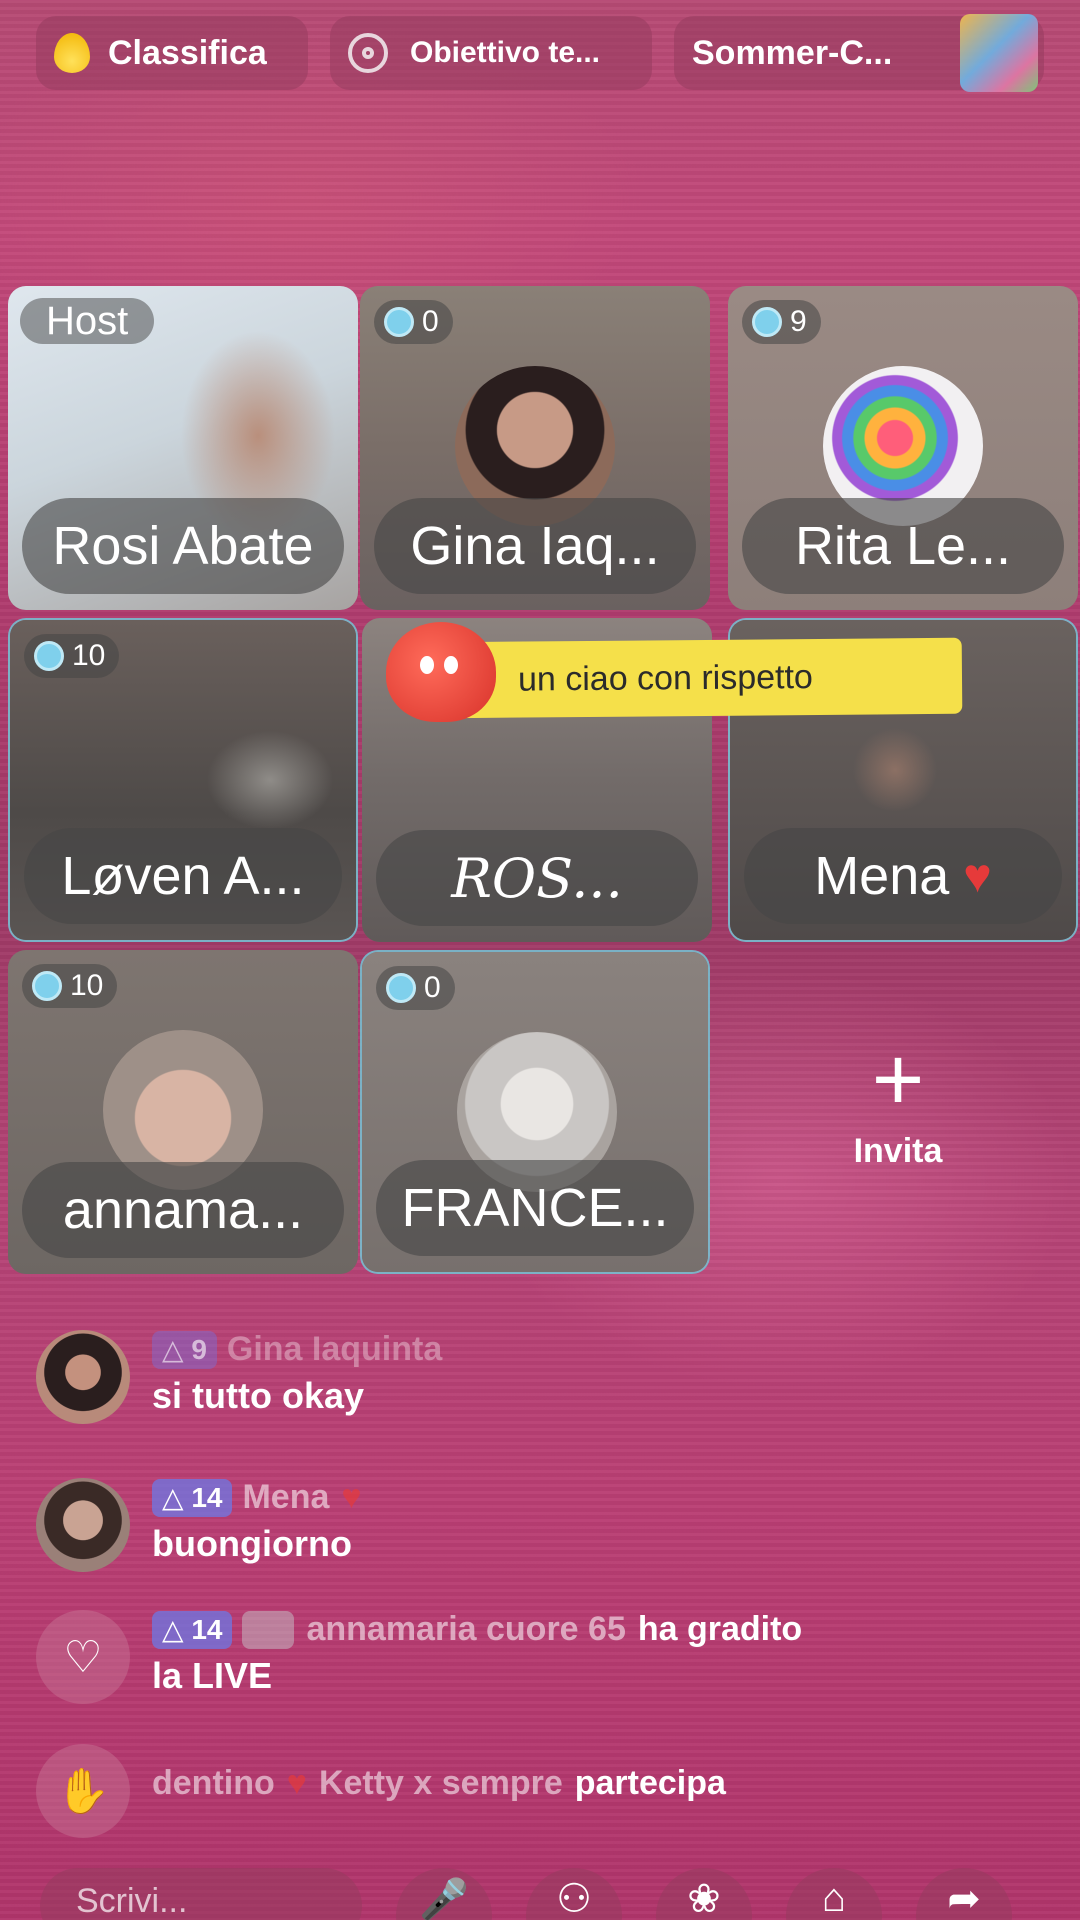  What do you see at coordinates (834, 1894) in the screenshot?
I see `gift-icon: ⌂` at bounding box center [834, 1894].